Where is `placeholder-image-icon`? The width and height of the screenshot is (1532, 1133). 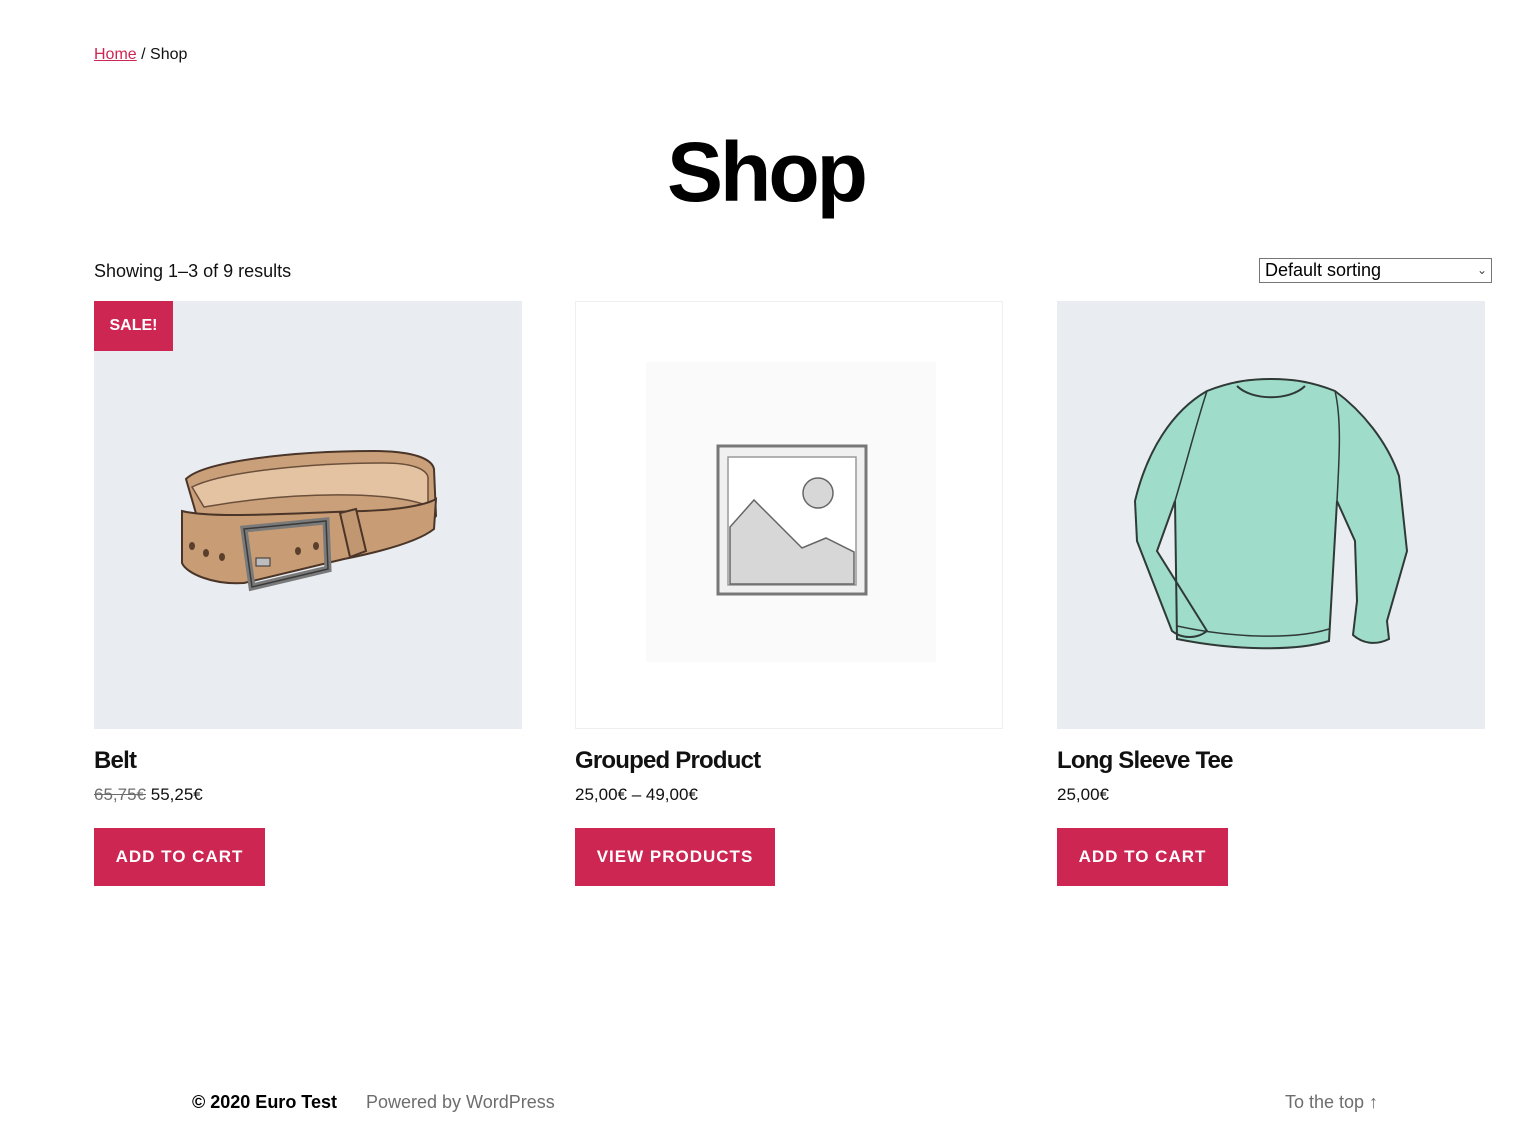 placeholder-image-icon is located at coordinates (791, 512).